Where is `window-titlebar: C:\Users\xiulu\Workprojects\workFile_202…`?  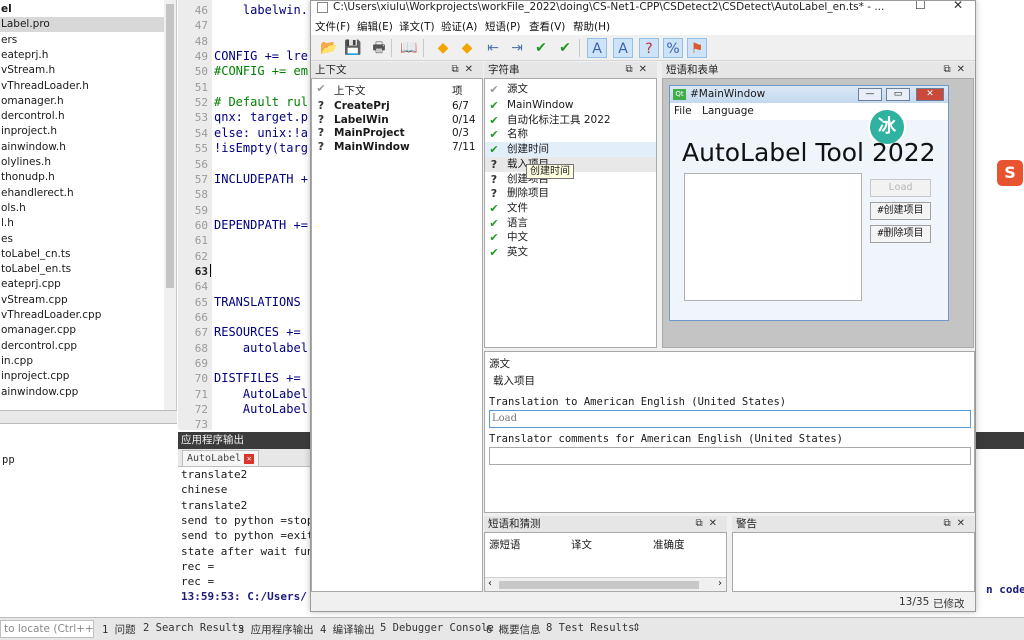 window-titlebar: C:\Users\xiulu\Workprojects\workFile_202… is located at coordinates (643, 8).